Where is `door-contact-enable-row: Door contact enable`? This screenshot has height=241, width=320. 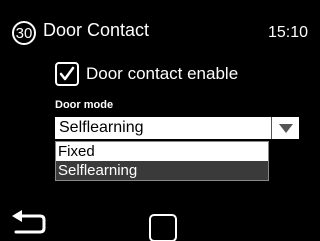
door-contact-enable-row: Door contact enable is located at coordinates (146, 74).